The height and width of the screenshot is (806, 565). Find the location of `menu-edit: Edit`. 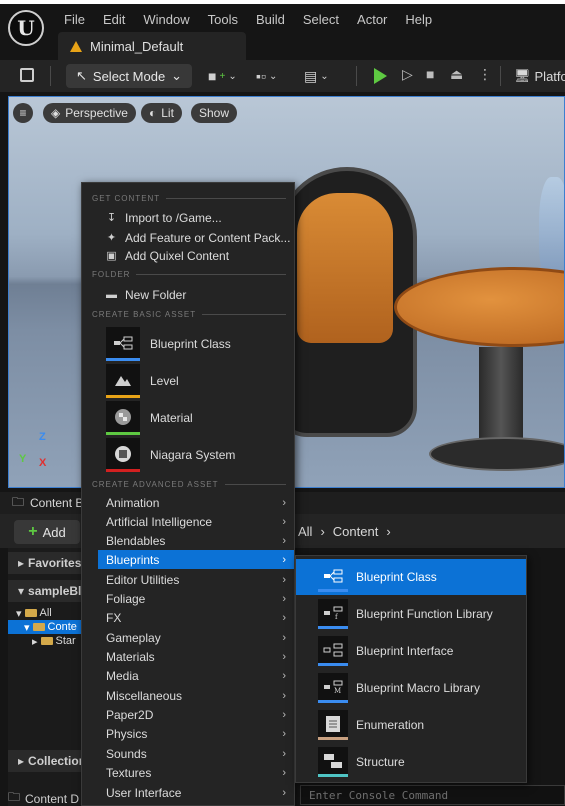

menu-edit: Edit is located at coordinates (119, 19).